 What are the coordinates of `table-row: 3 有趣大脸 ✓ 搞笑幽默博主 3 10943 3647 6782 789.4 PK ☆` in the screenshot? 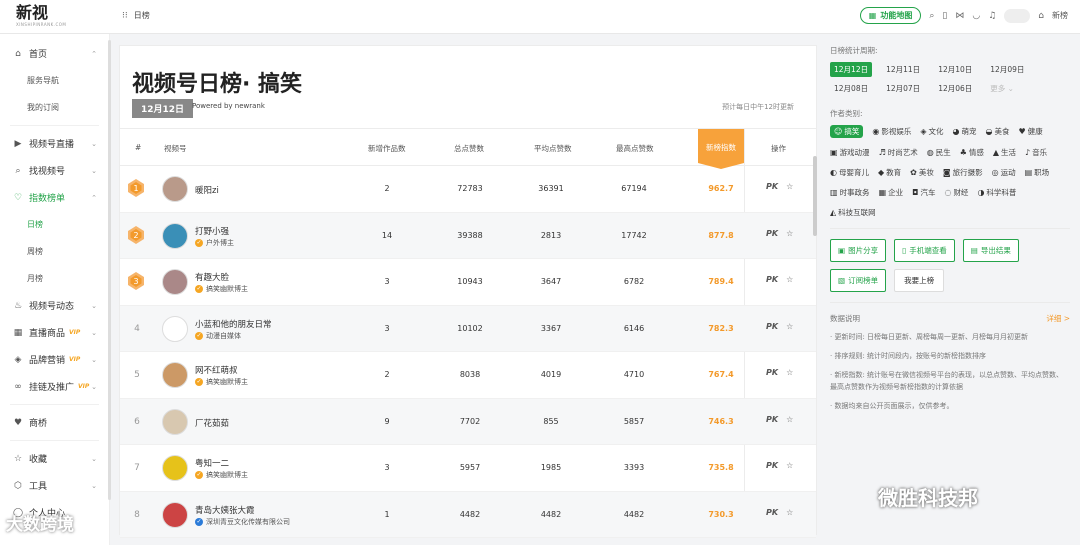 It's located at (468, 282).